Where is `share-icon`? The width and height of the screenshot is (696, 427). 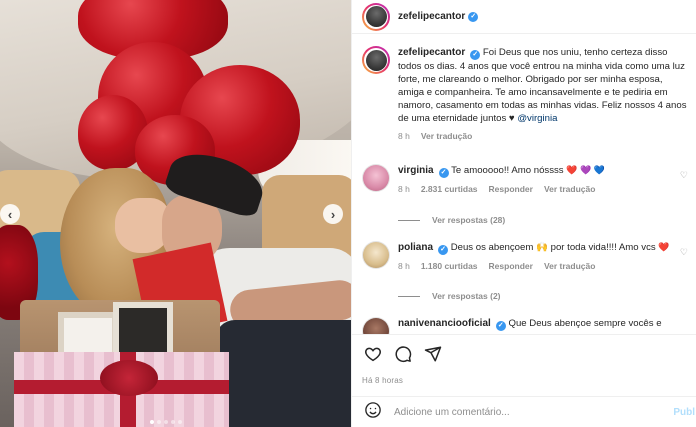
share-icon is located at coordinates (433, 354).